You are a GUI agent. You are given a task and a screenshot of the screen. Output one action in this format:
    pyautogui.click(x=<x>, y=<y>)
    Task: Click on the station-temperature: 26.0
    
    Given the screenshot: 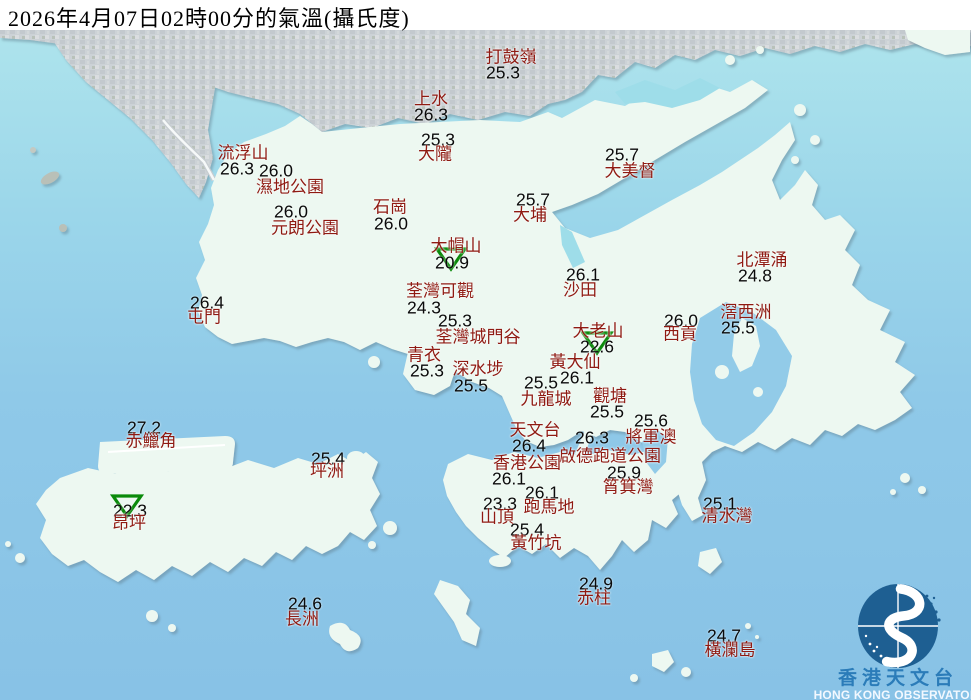 What is the action you would take?
    pyautogui.click(x=391, y=223)
    